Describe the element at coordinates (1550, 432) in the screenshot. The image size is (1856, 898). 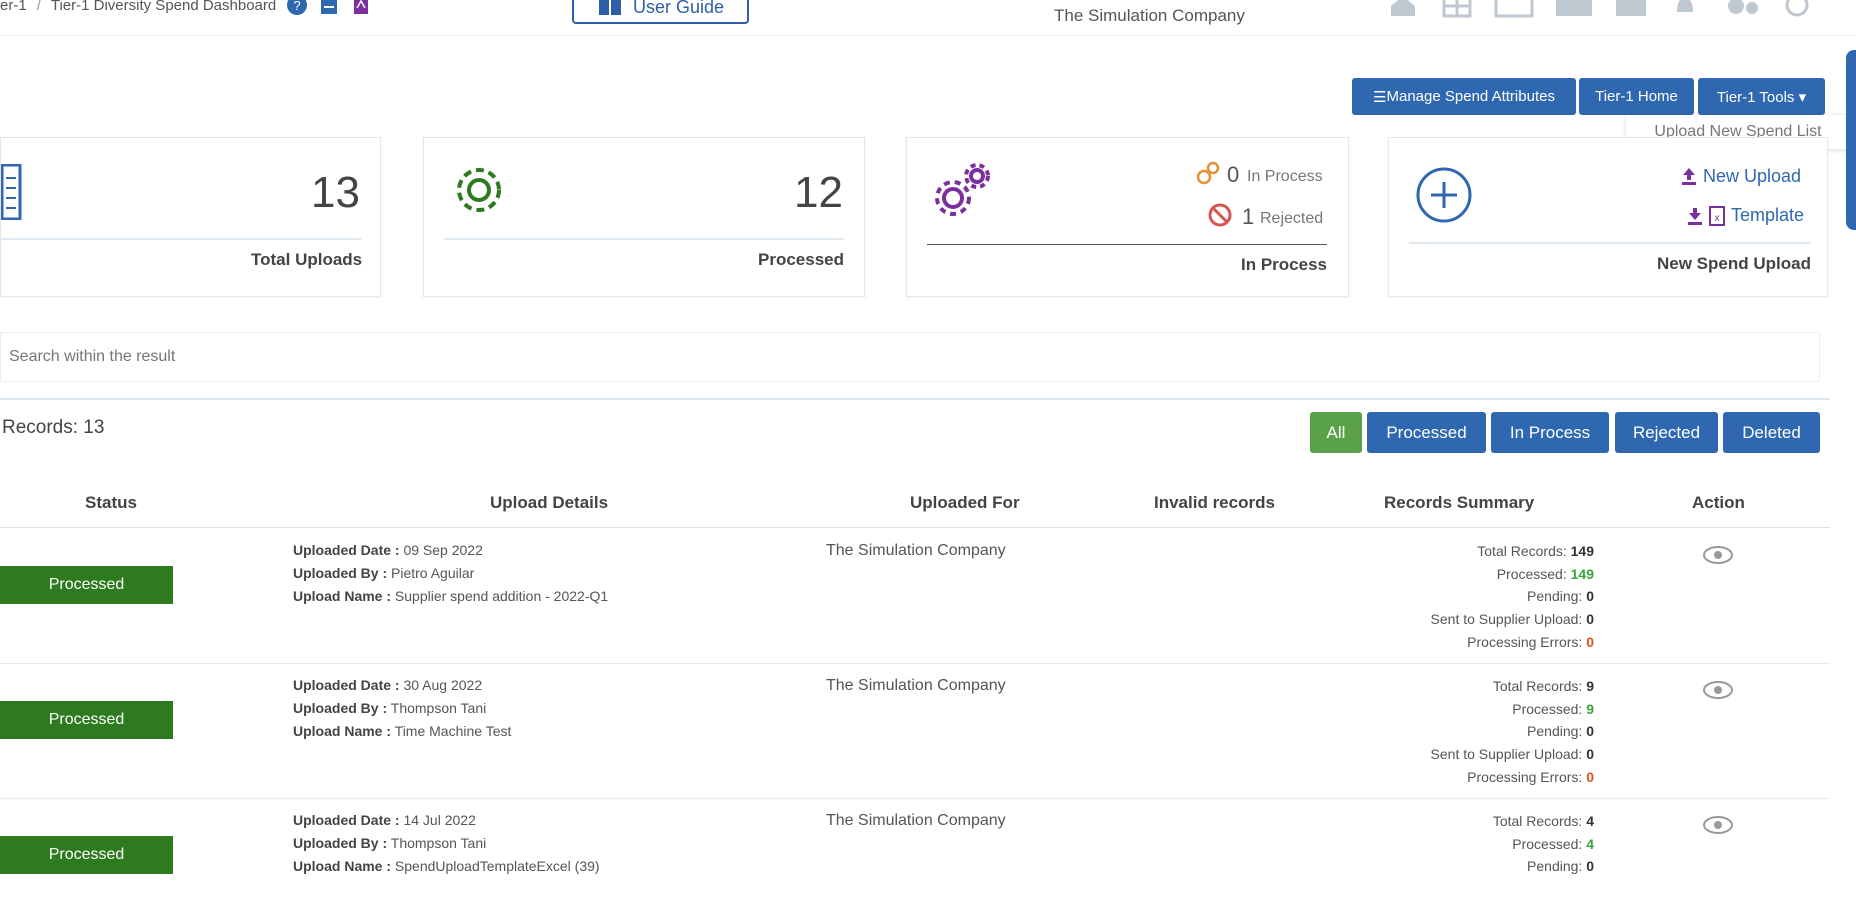
I see `filter-in-process-button: In Process` at that location.